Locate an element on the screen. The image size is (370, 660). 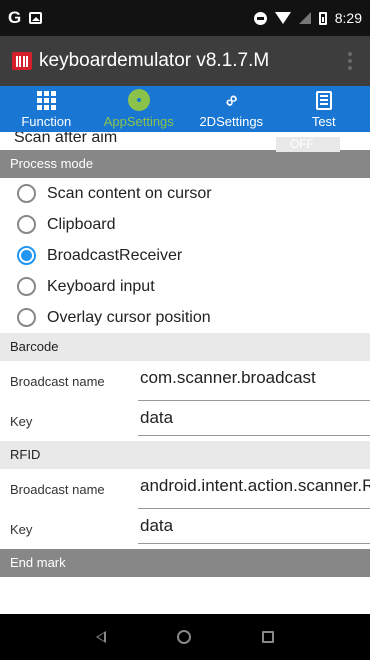
barcode-key-row: Key data is located at coordinates (185, 421).